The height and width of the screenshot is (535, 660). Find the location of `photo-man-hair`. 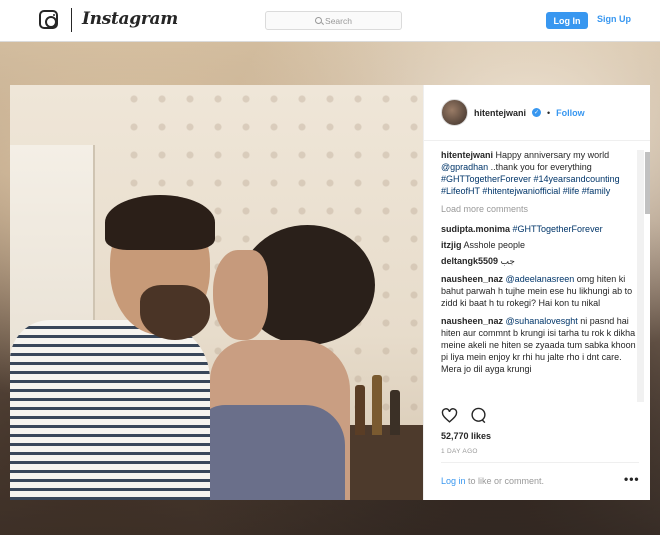

photo-man-hair is located at coordinates (160, 222).